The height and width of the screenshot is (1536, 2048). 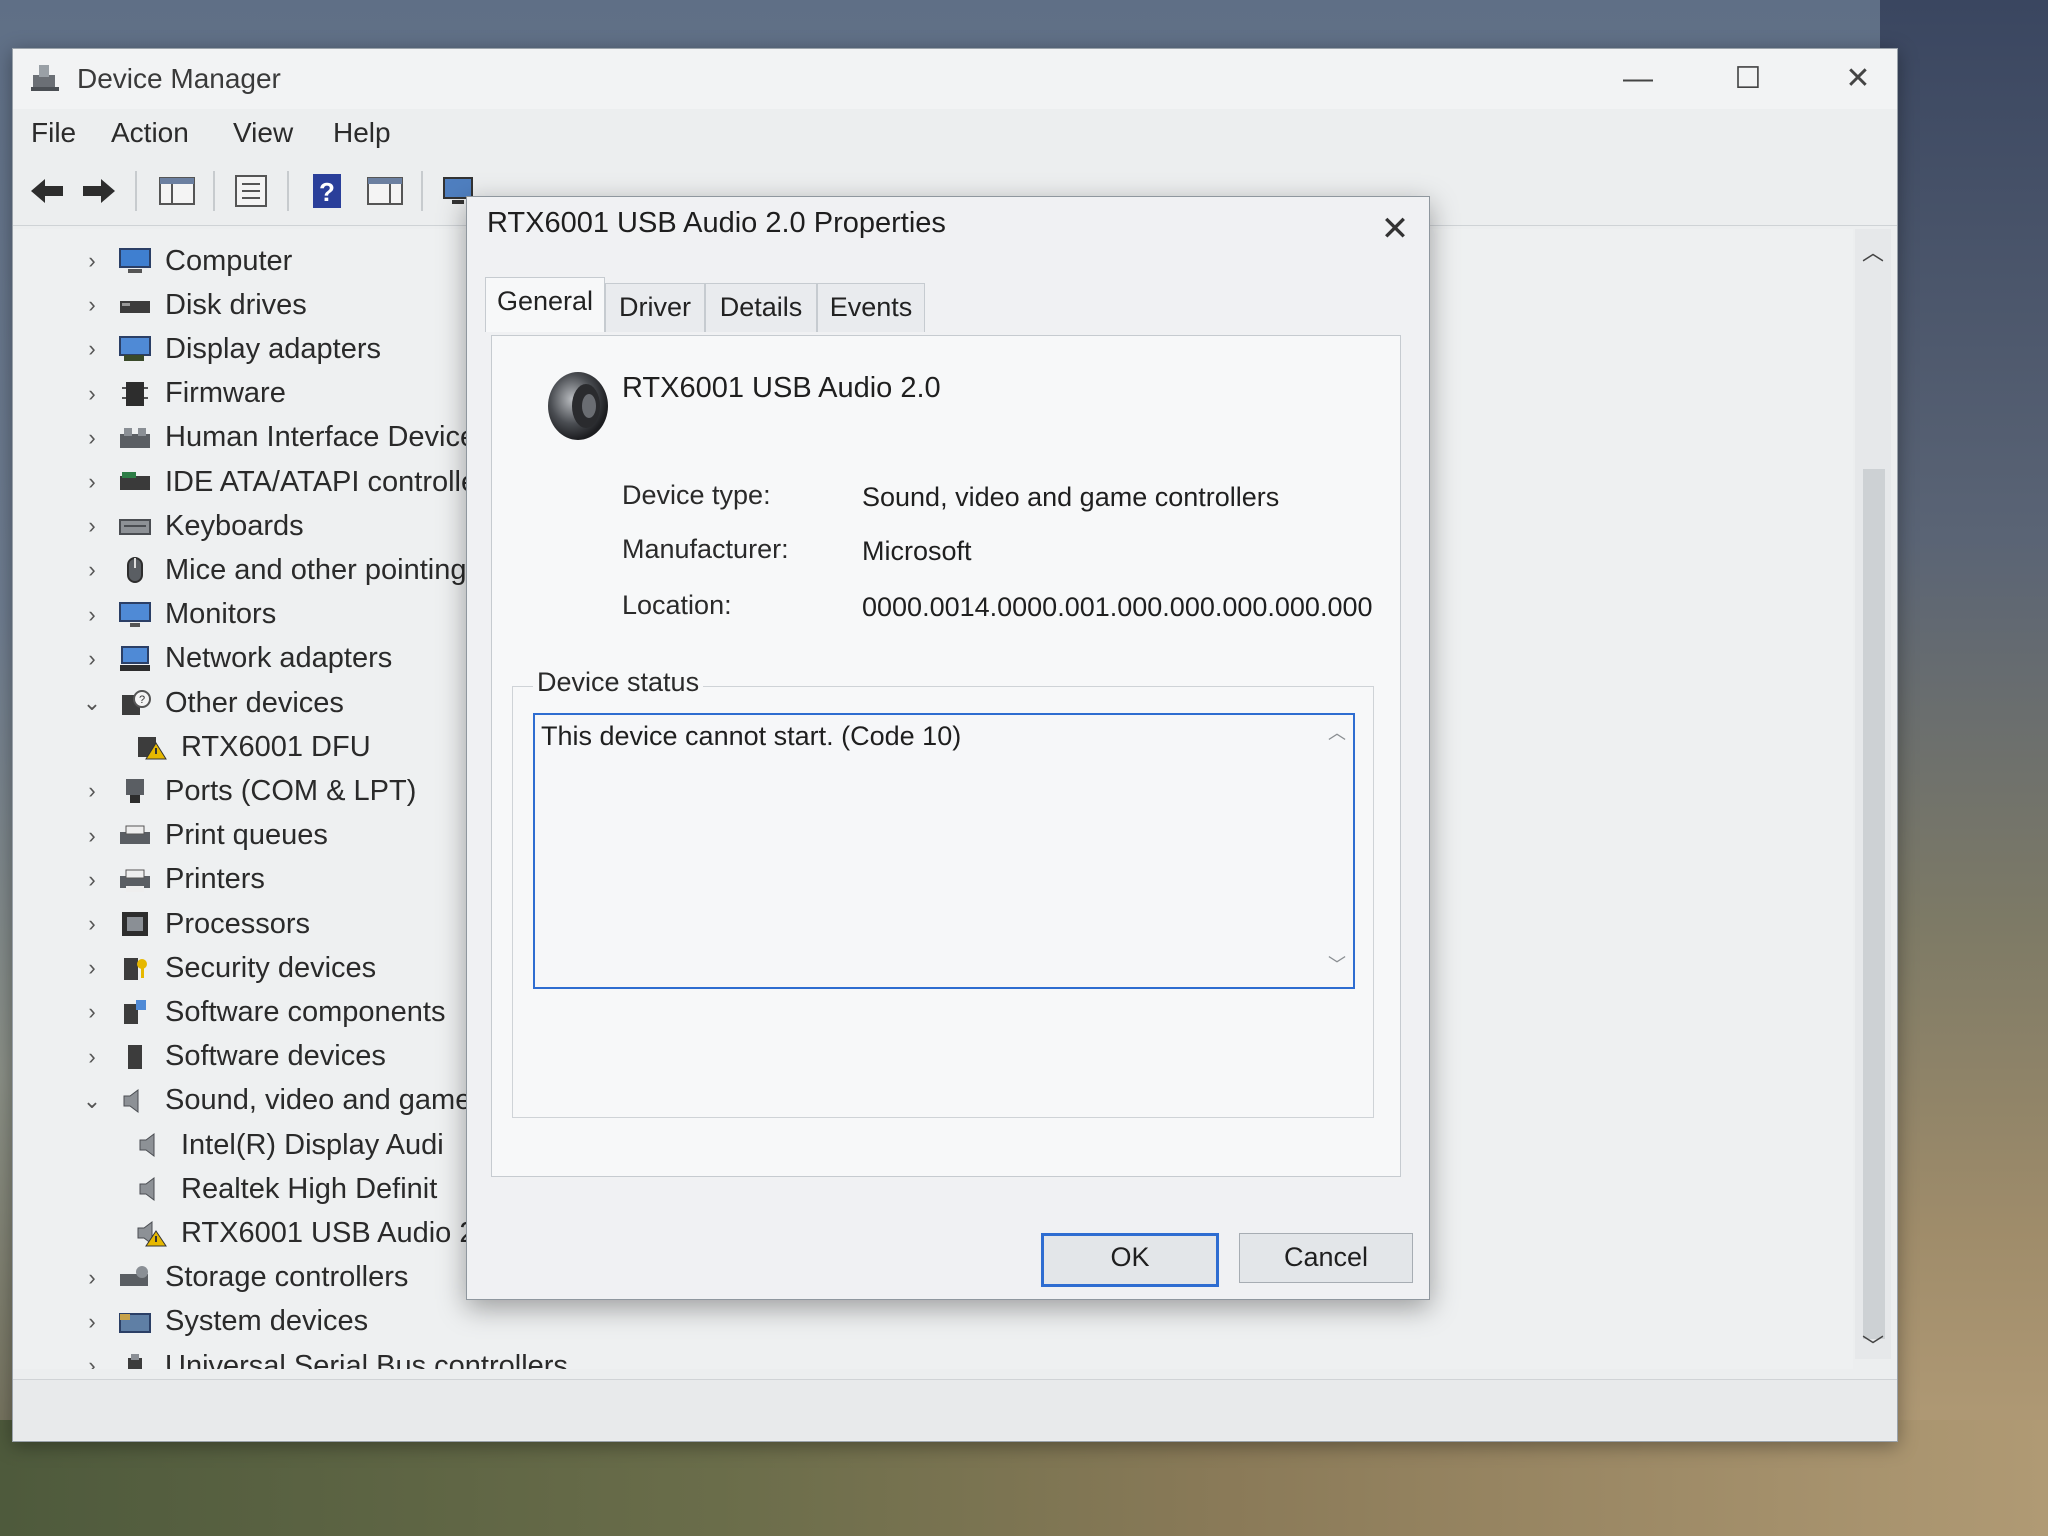 I want to click on close-window-button: ✕, so click(x=1858, y=79).